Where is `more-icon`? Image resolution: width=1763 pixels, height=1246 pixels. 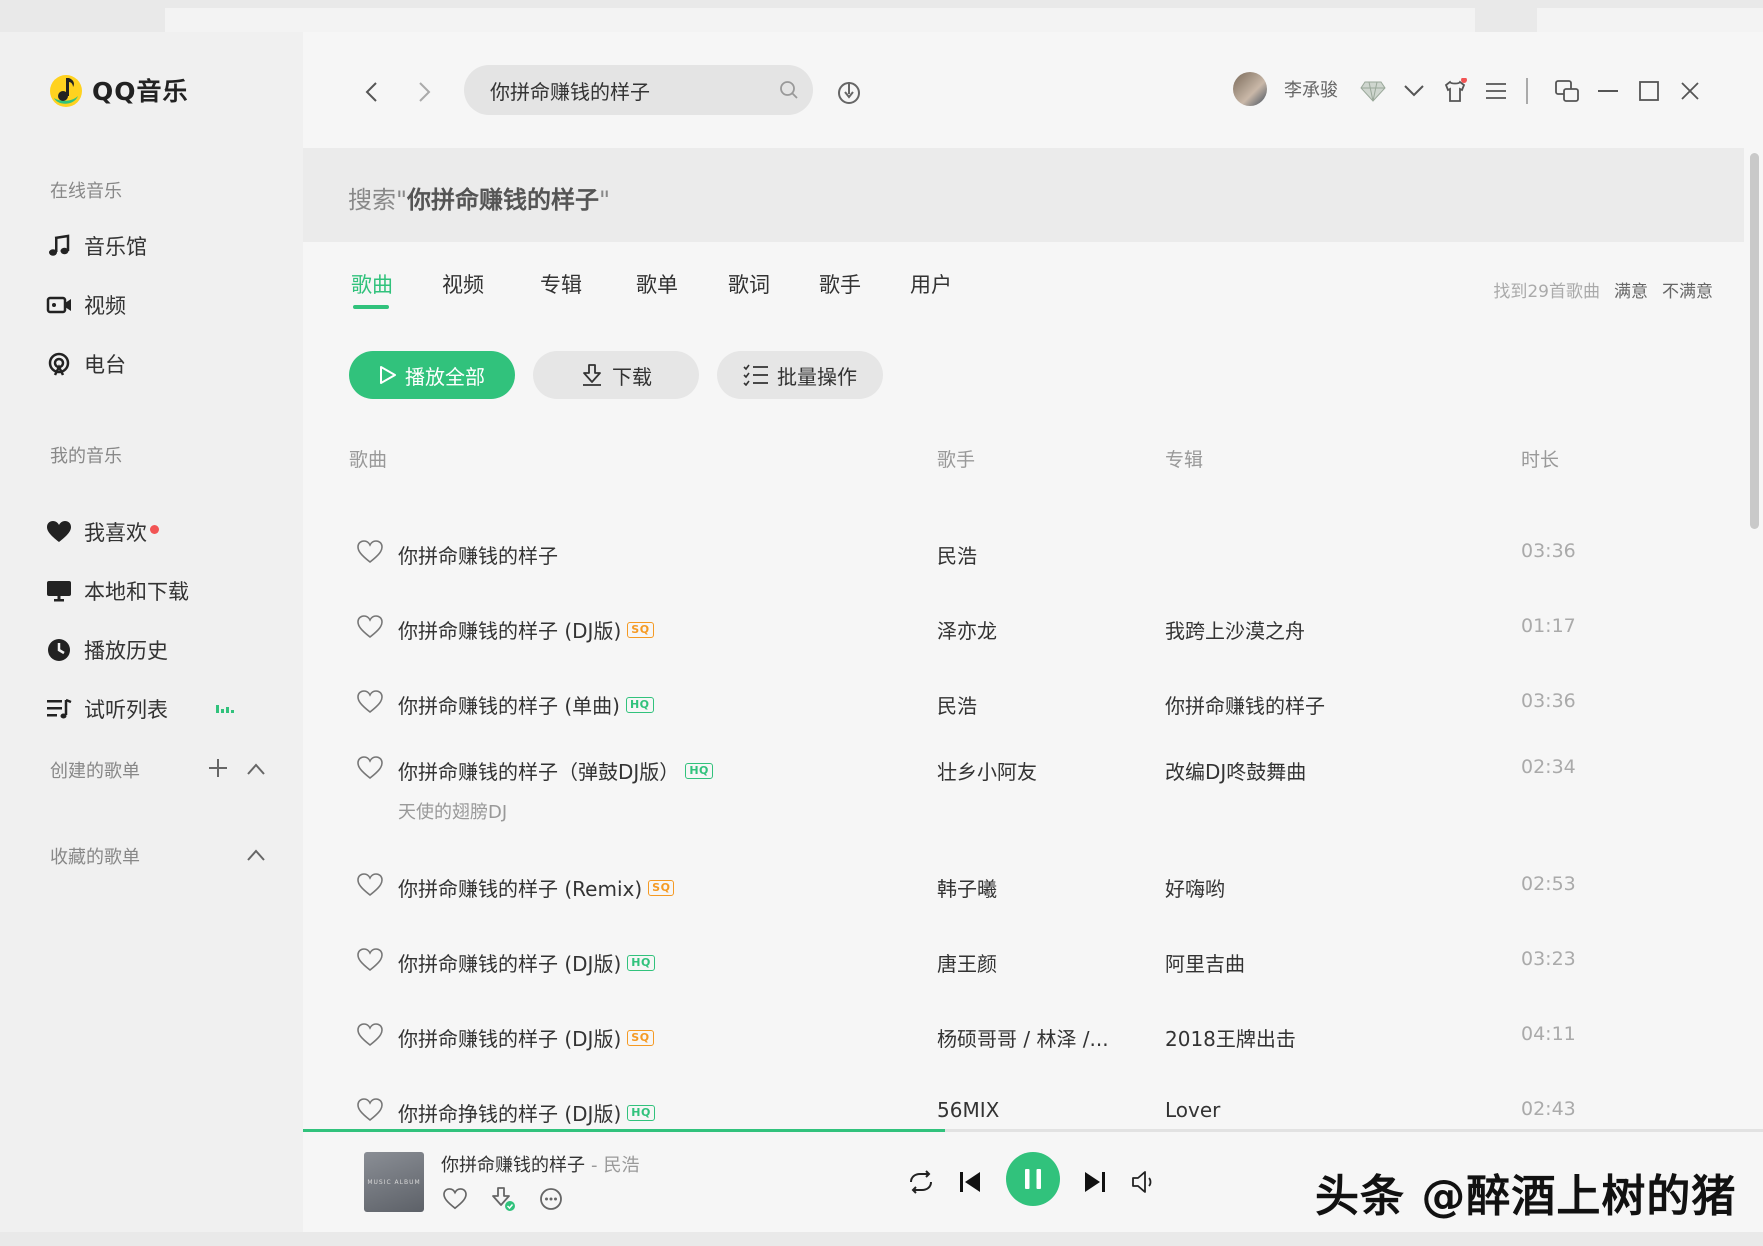
more-icon is located at coordinates (551, 1199).